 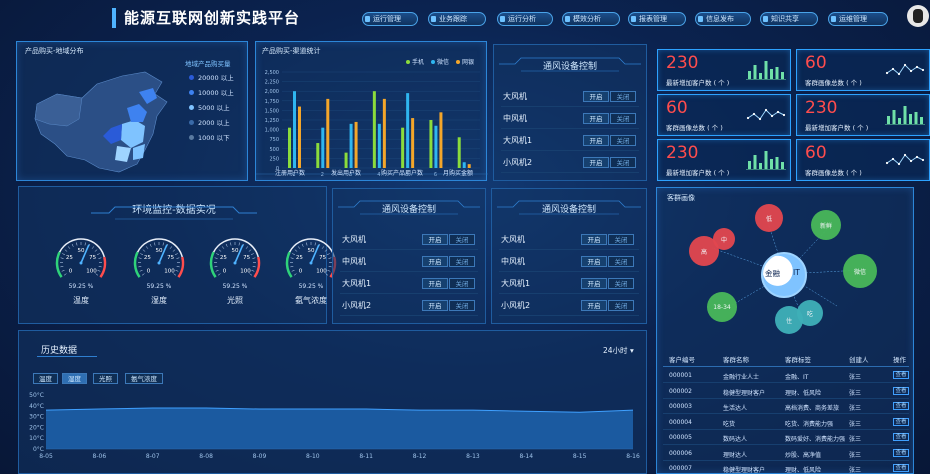 I want to click on table-header-cell: 客群名称, so click(x=736, y=360).